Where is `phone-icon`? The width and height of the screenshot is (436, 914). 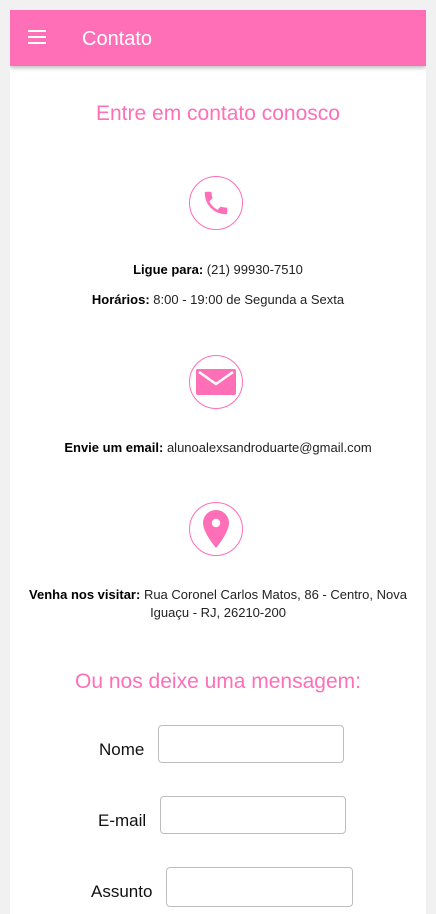 phone-icon is located at coordinates (216, 203).